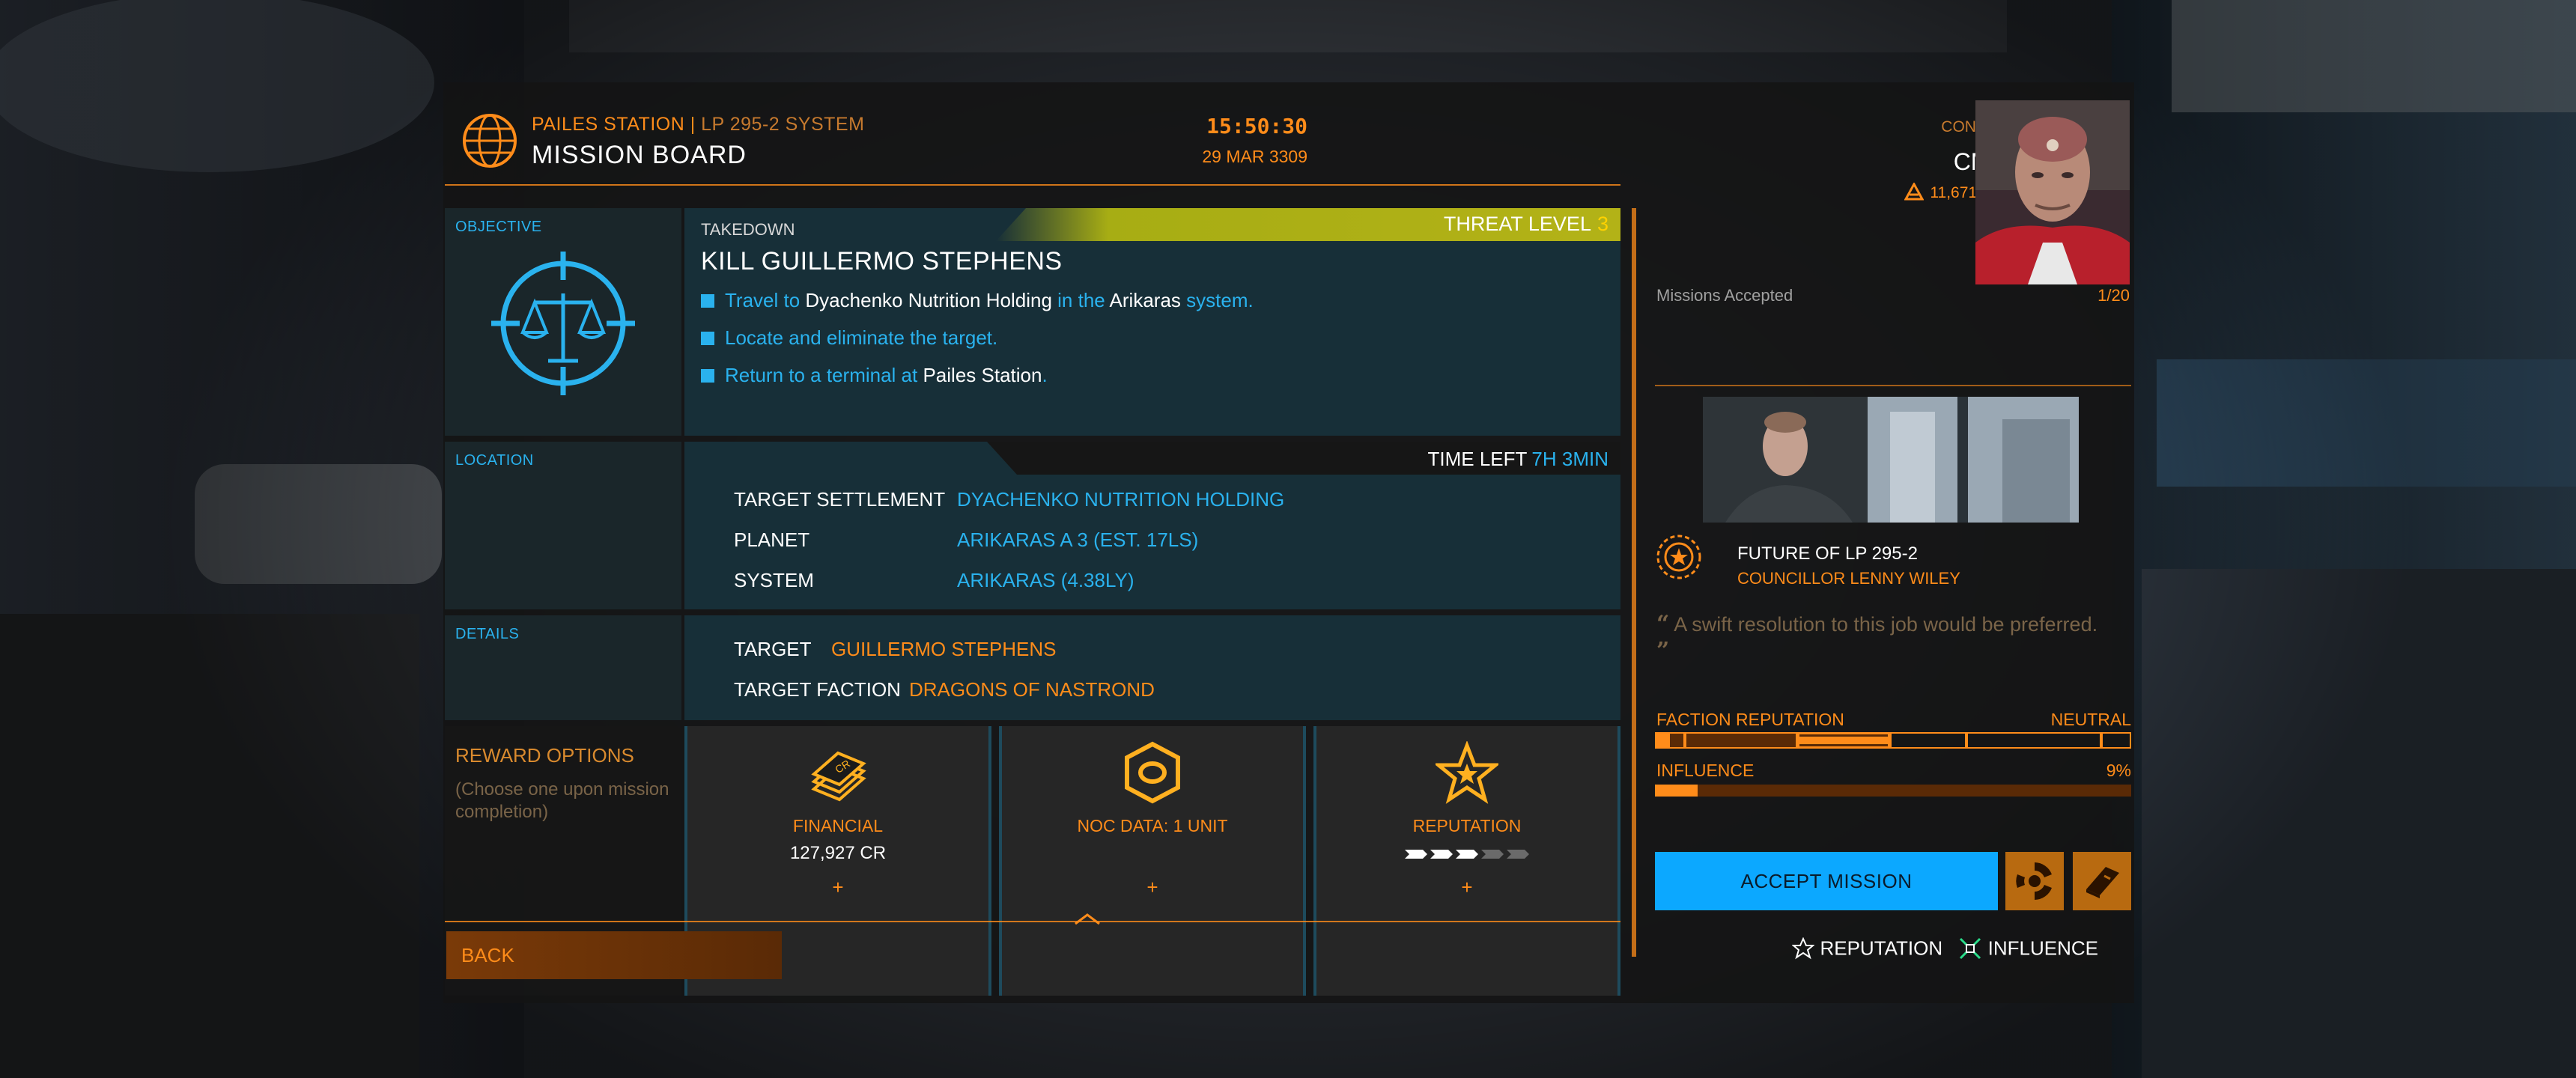 This screenshot has height=1078, width=2576. What do you see at coordinates (1217, 300) in the screenshot?
I see `step-text: system.` at bounding box center [1217, 300].